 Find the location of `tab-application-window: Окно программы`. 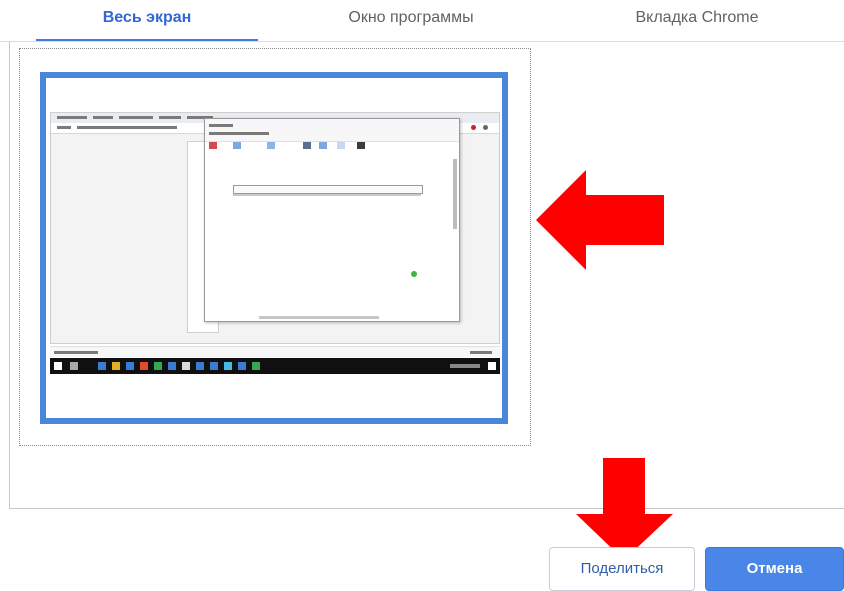

tab-application-window: Окно программы is located at coordinates (411, 20).